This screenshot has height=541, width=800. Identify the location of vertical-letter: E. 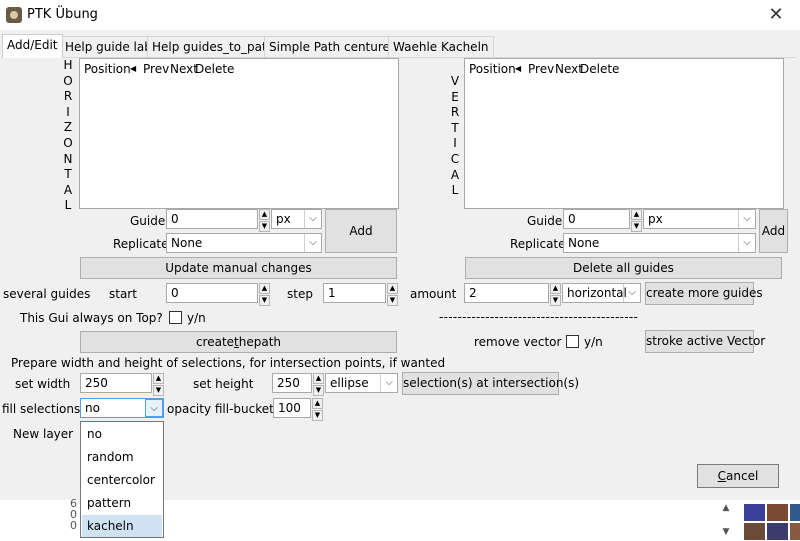
(455, 96).